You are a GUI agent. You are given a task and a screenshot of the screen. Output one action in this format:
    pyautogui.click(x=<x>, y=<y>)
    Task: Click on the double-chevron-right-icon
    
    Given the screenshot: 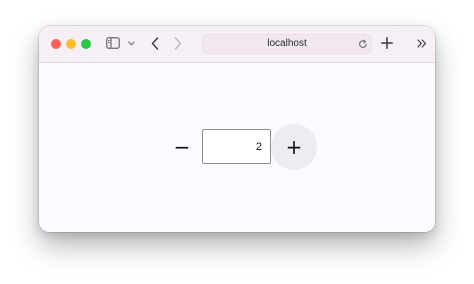 What is the action you would take?
    pyautogui.click(x=422, y=43)
    